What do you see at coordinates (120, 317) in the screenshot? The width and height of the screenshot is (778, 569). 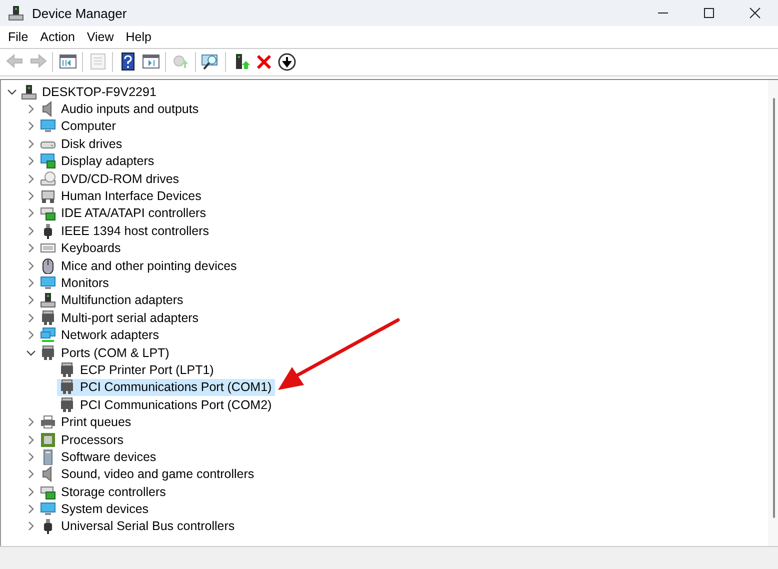 I see `tree-item: Multi-port serial adapters` at bounding box center [120, 317].